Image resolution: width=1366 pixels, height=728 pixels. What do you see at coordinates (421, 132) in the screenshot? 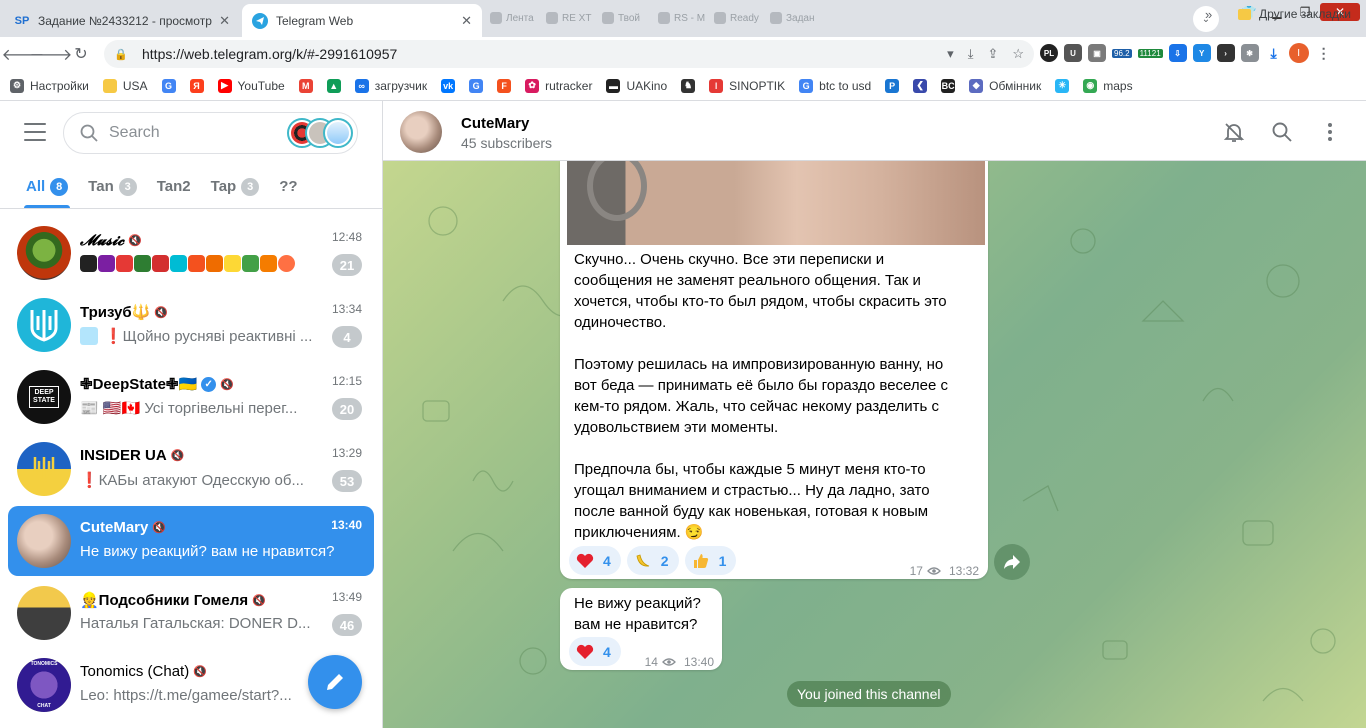
I see `channel-avatar` at bounding box center [421, 132].